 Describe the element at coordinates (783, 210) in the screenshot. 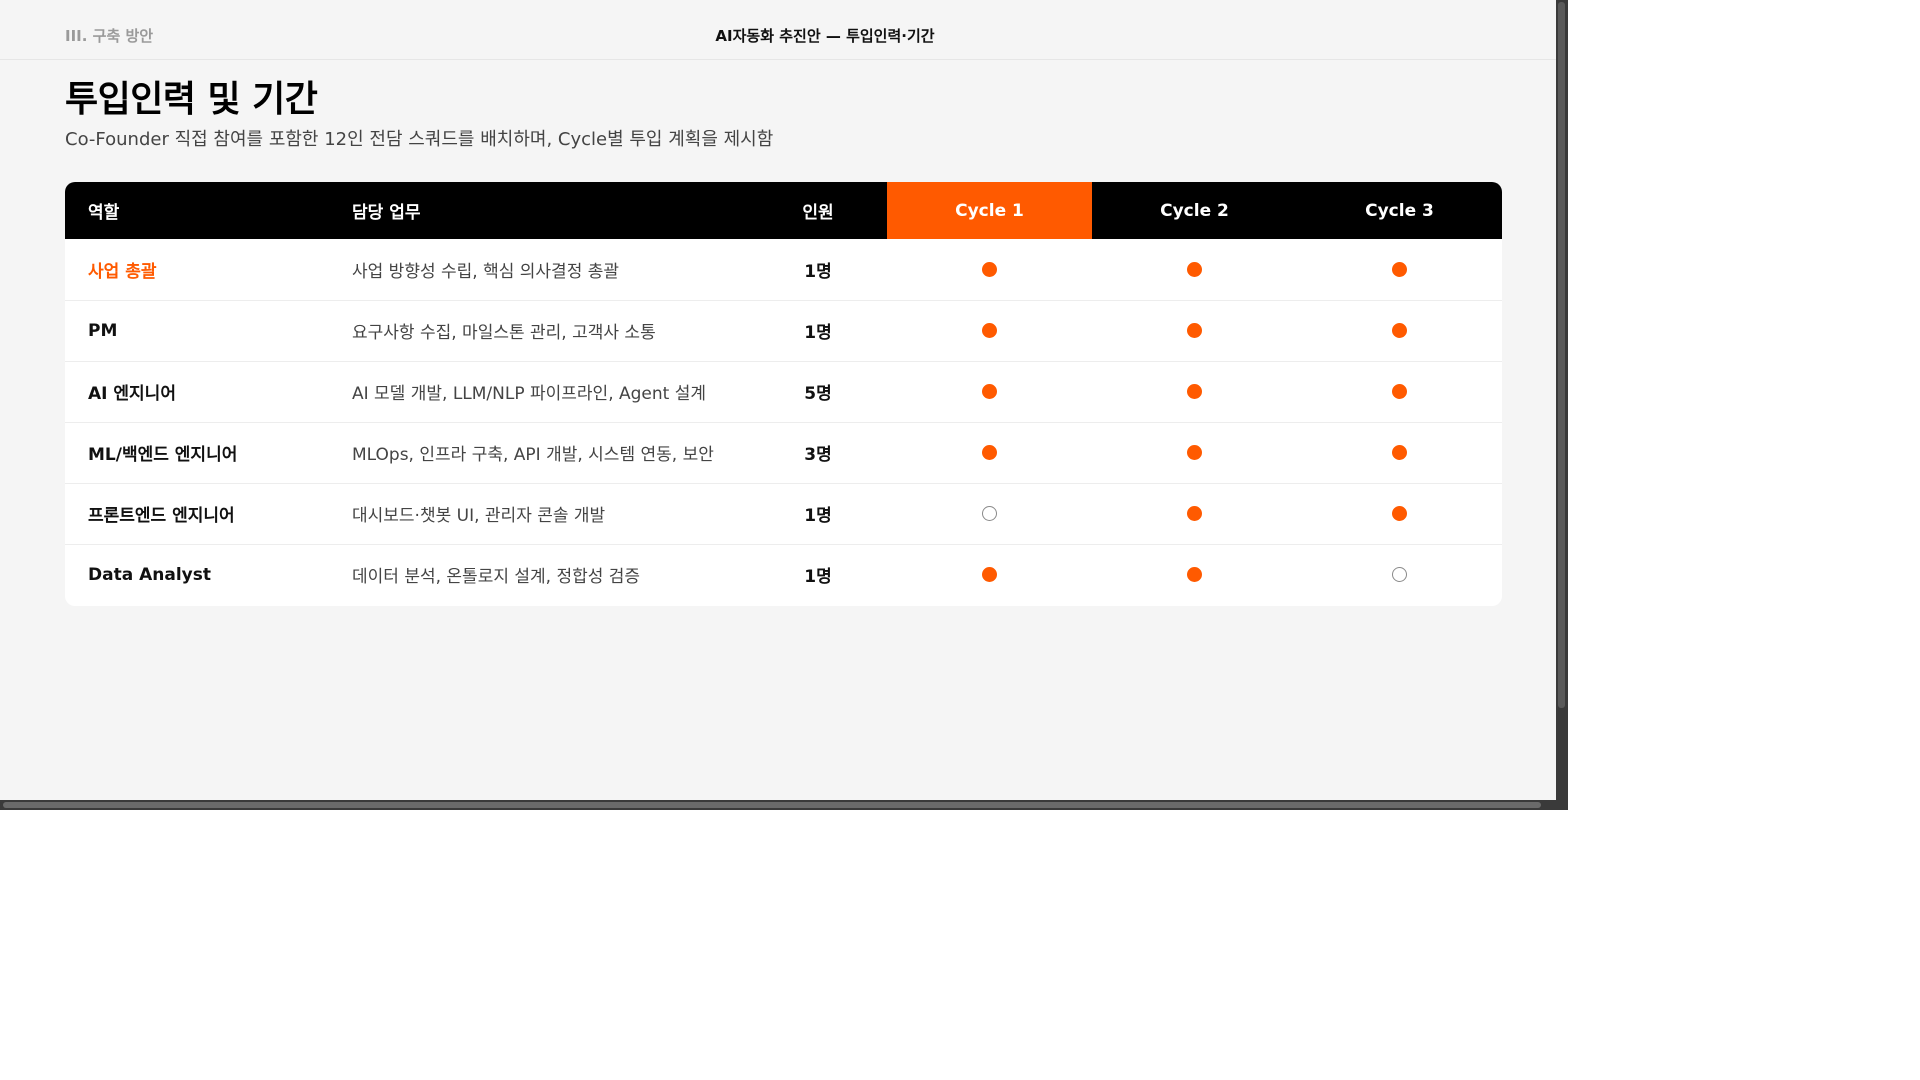

I see `table-header-row: 역할 담당 업무 인원 Cycle 1 Cycle 2 Cycle 3` at that location.